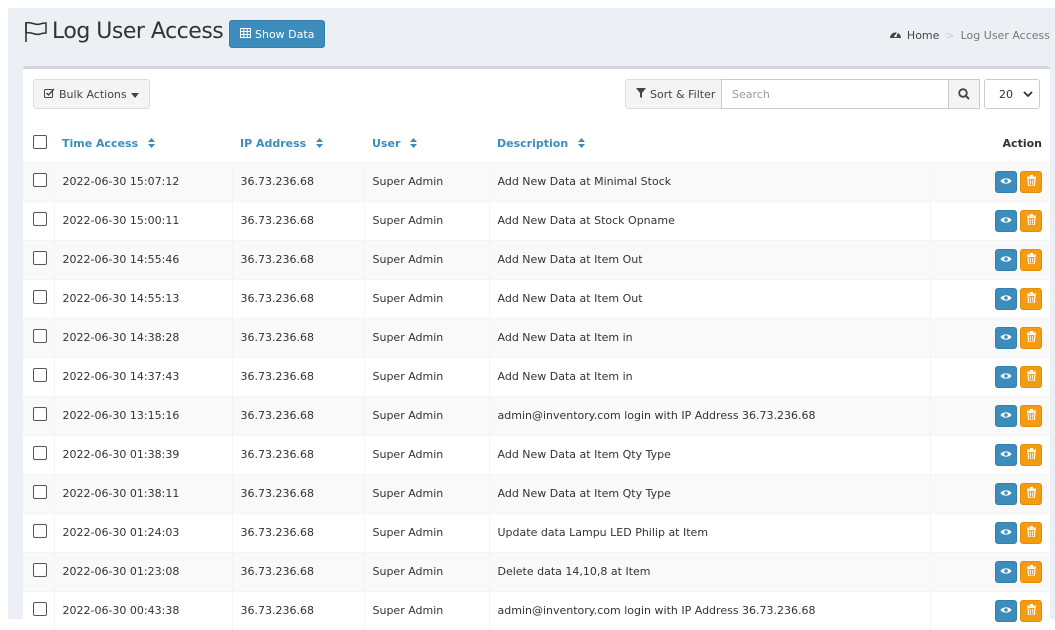 This screenshot has height=630, width=1055. Describe the element at coordinates (298, 144) in the screenshot. I see `column-header-ip-address: IP Address` at that location.